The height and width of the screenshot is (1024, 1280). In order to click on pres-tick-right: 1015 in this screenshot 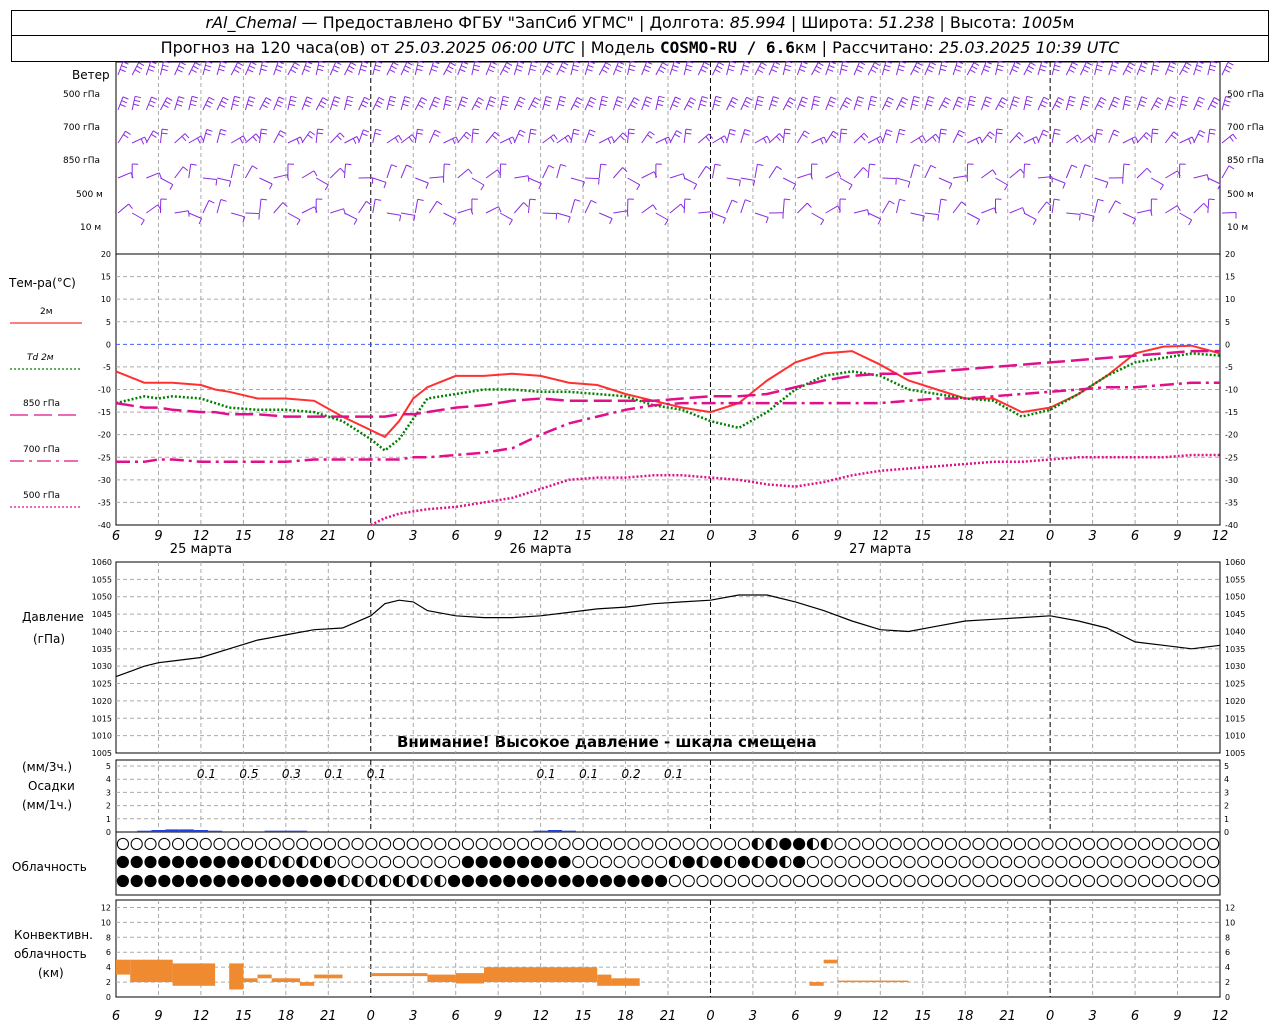, I will do `click(1235, 718)`.